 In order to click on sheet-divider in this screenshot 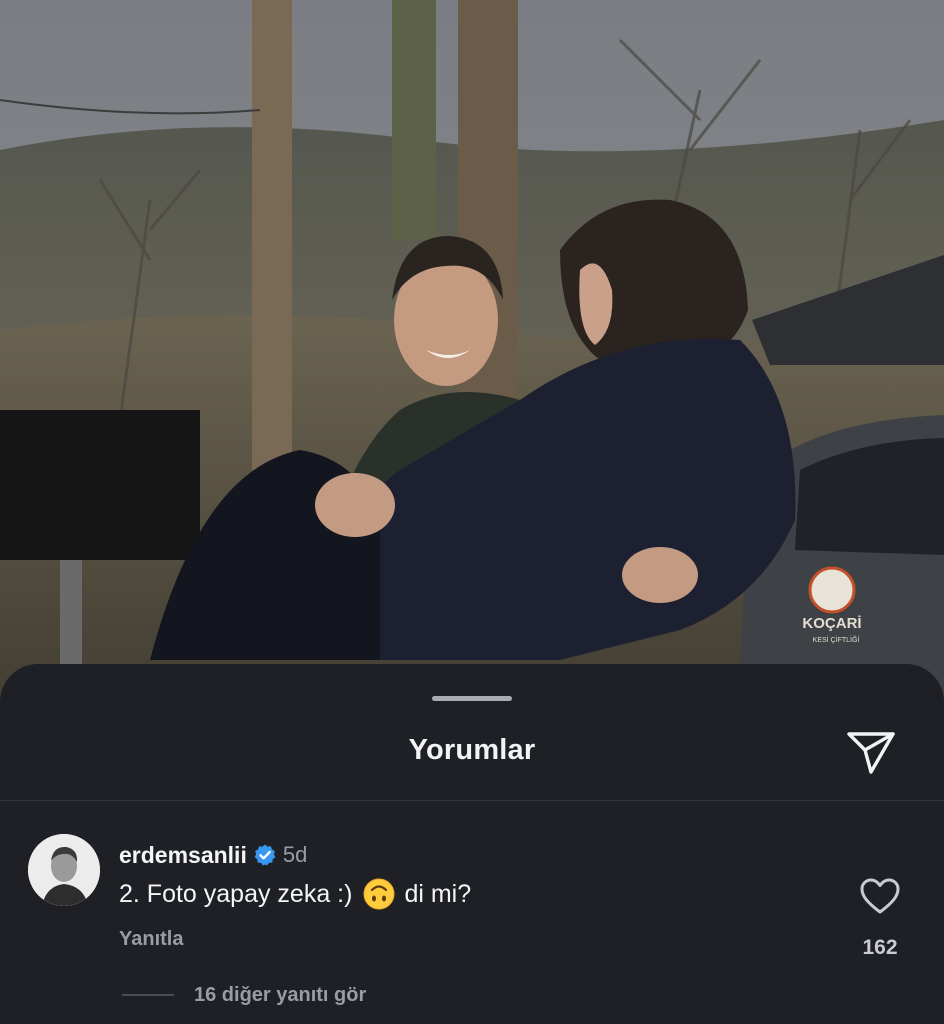, I will do `click(472, 800)`.